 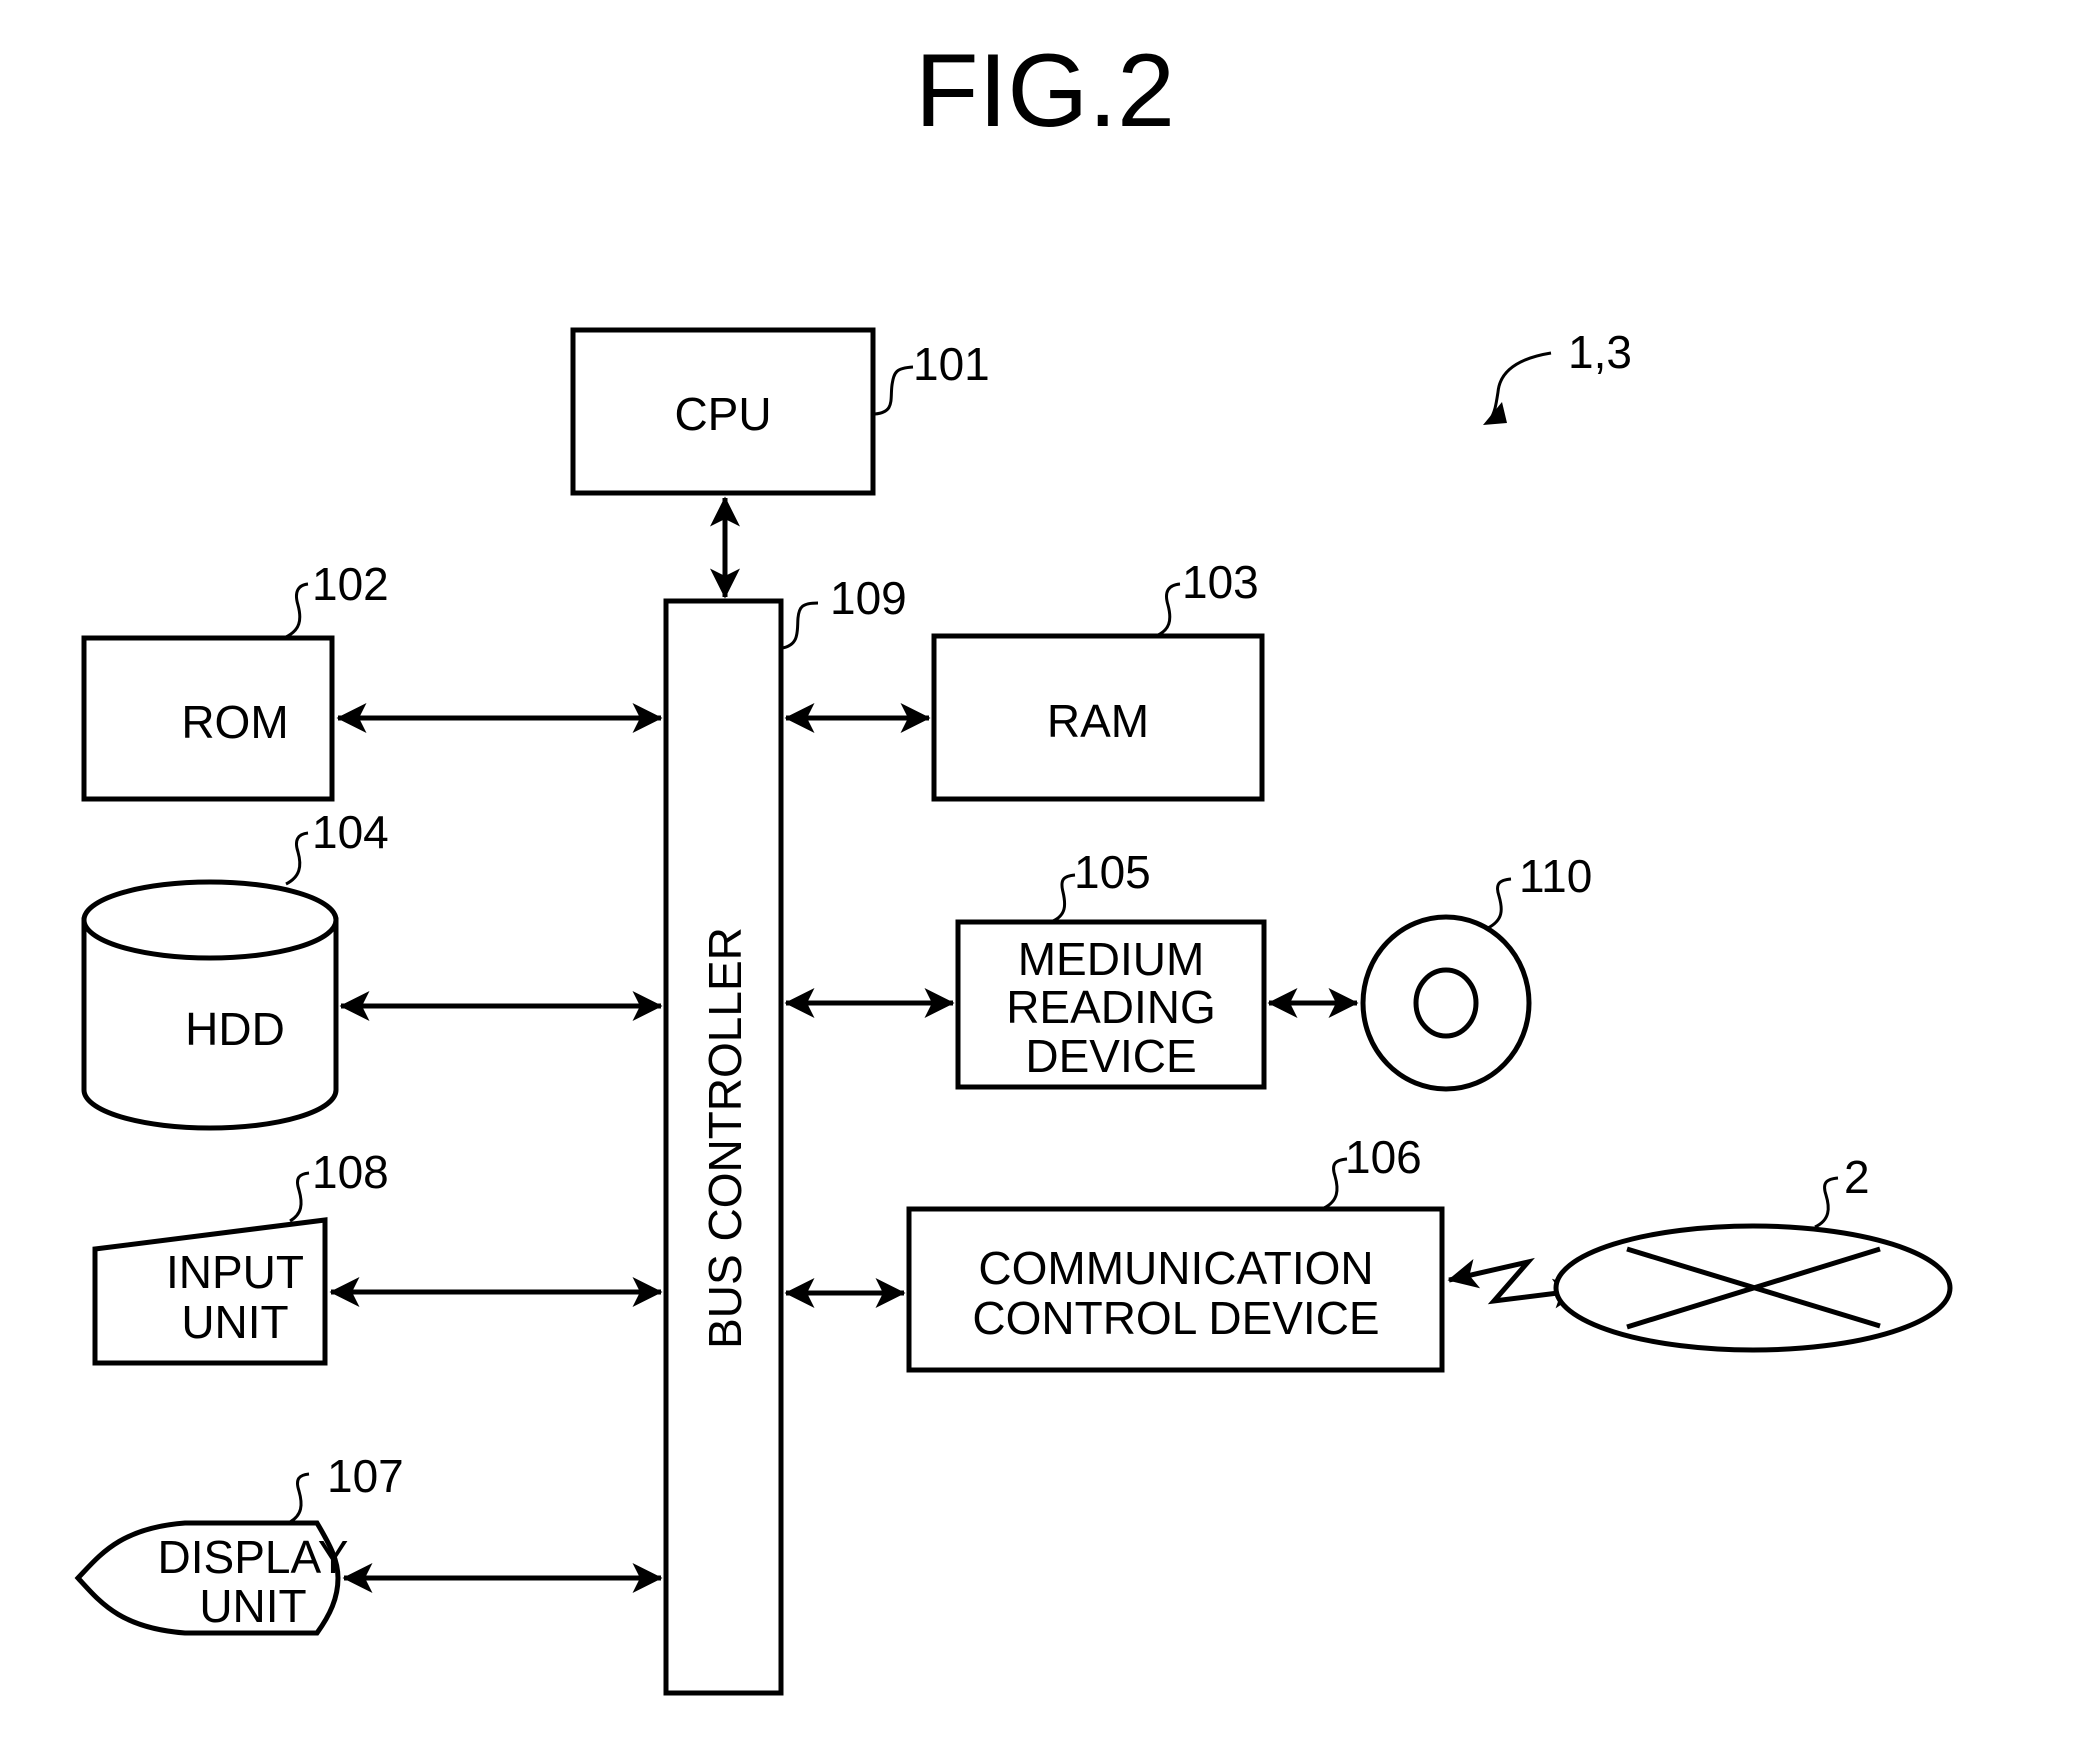 I want to click on bus-controller-label: BUS CONTROLLER, so click(x=725, y=1138).